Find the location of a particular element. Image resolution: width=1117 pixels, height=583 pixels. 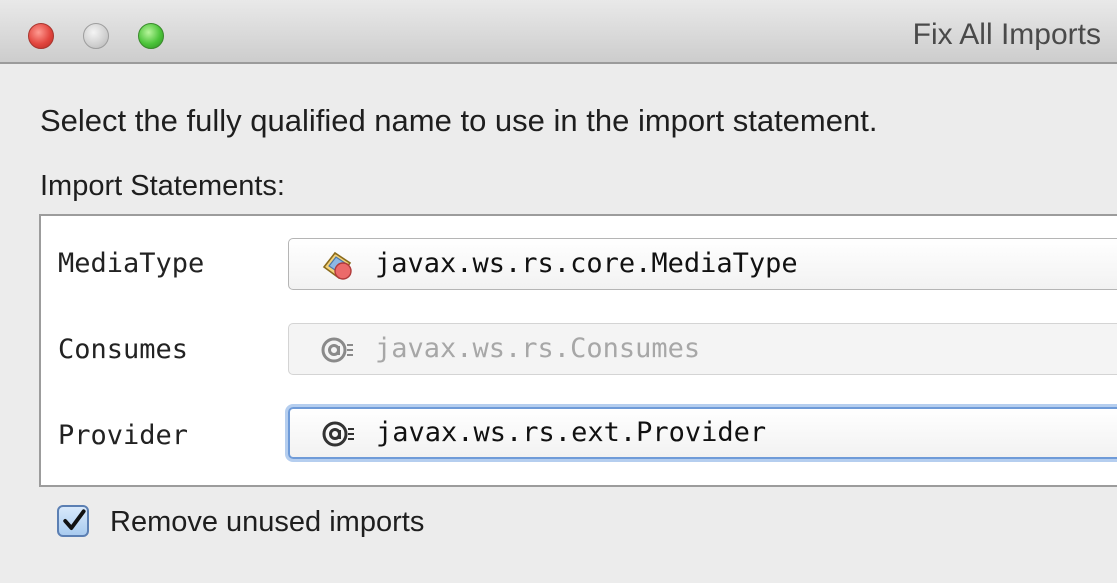

import-combo-provider: javax.ws.rs.ext.Provider is located at coordinates (702, 433).